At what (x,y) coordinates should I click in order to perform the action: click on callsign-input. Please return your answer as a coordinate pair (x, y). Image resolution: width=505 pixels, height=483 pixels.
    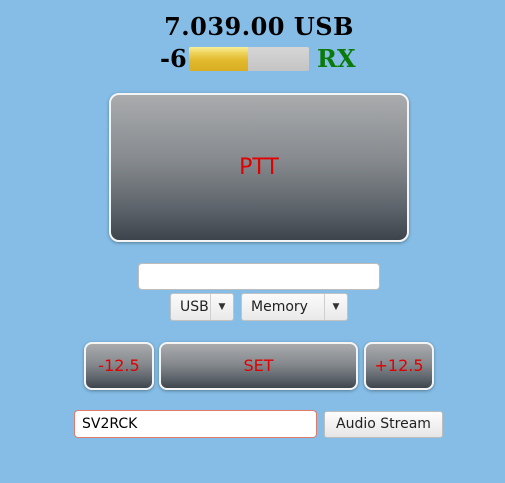
    Looking at the image, I should click on (195, 424).